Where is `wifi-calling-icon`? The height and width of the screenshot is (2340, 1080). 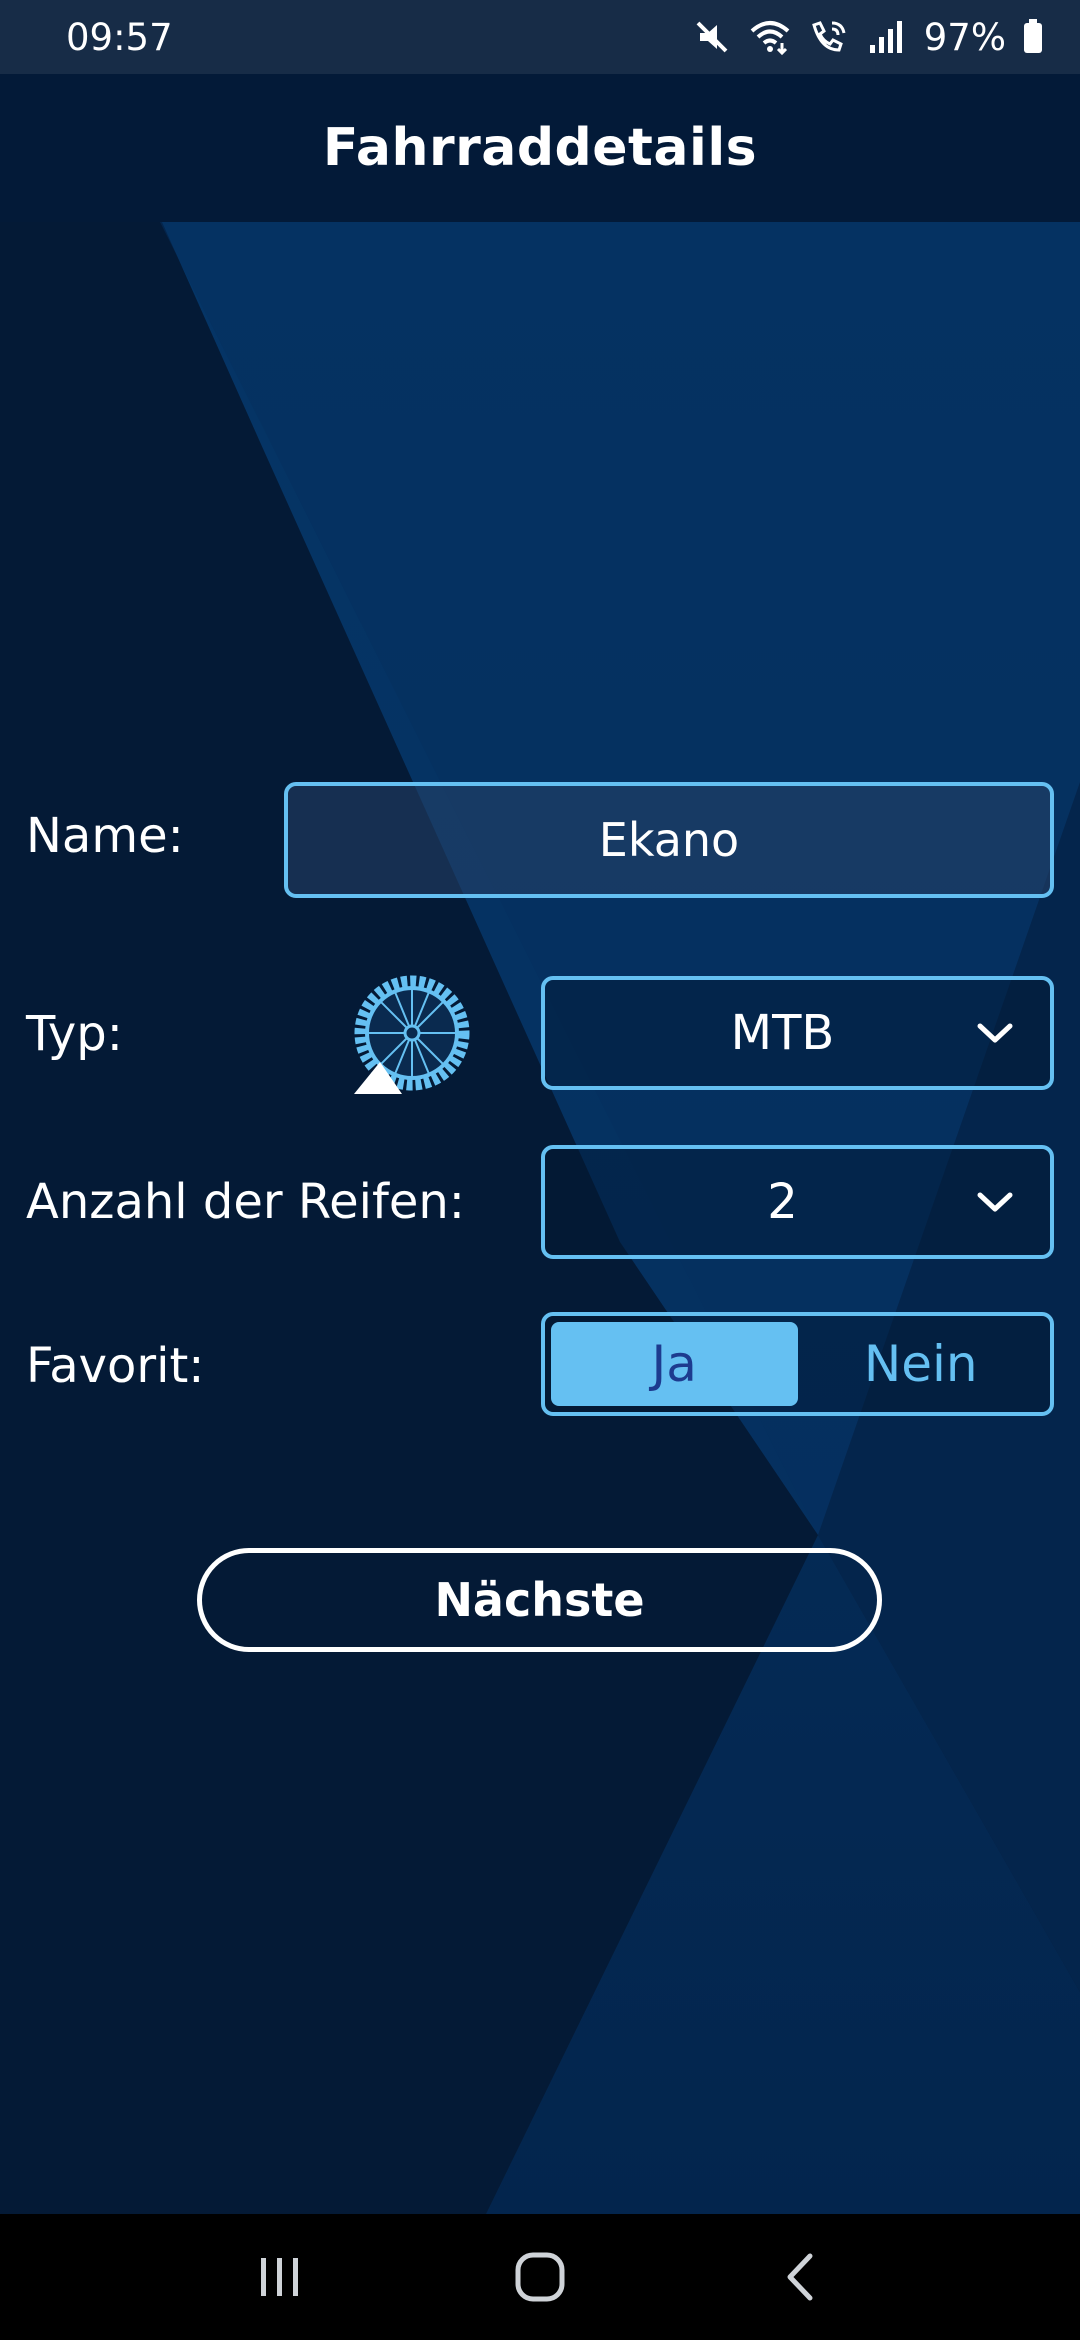
wifi-calling-icon is located at coordinates (828, 36).